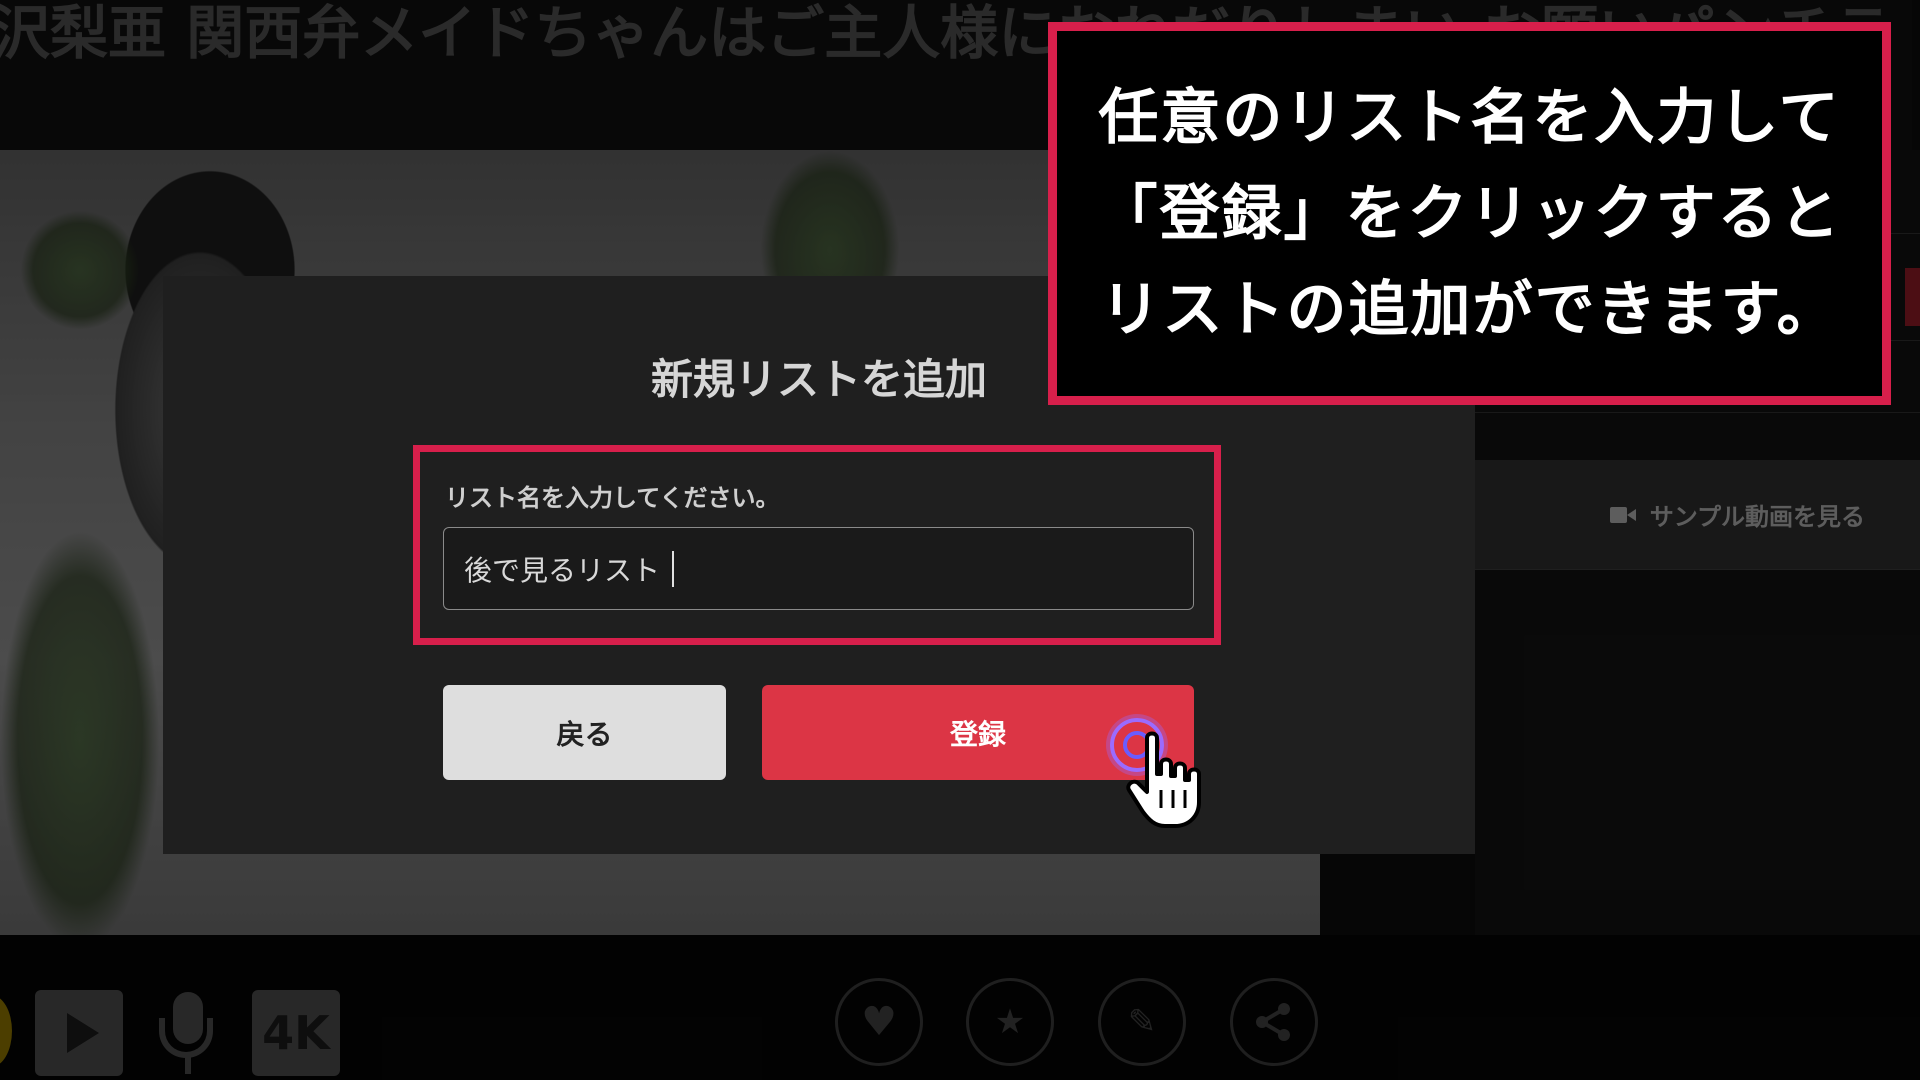  Describe the element at coordinates (584, 732) in the screenshot. I see `back-button: 戻る` at that location.